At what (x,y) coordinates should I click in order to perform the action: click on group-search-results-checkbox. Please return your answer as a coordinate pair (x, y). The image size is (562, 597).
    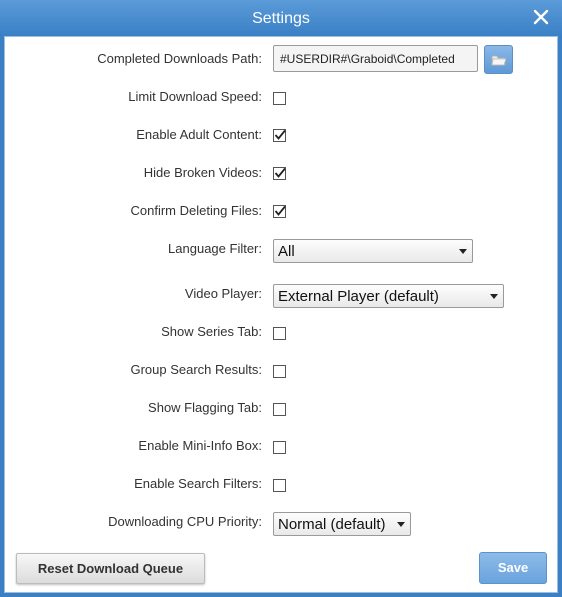
    Looking at the image, I should click on (279, 371).